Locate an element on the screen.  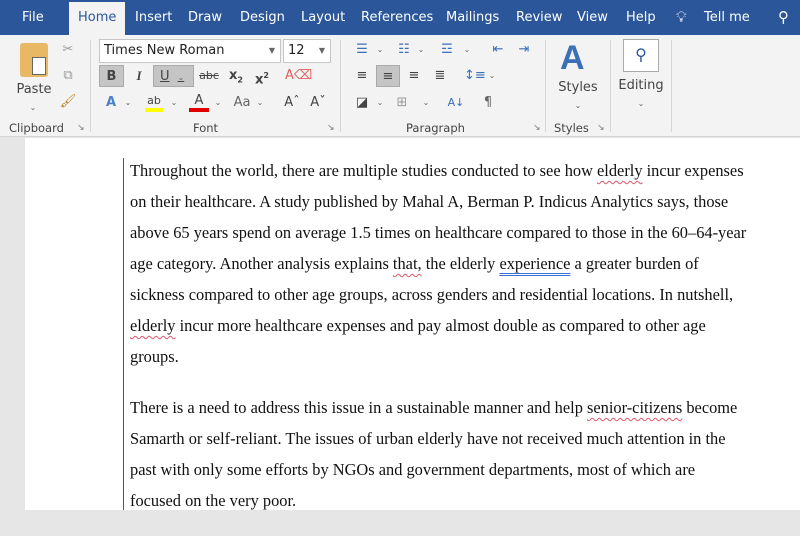
tab-draw: Draw is located at coordinates (205, 17).